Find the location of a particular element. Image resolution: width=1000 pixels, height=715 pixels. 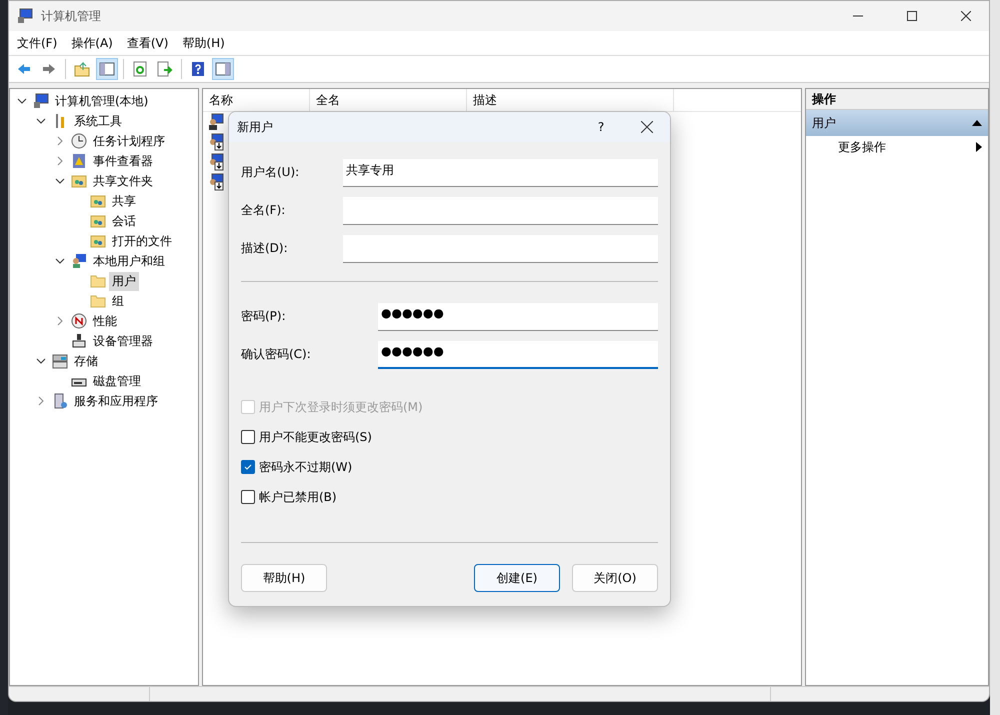

console-tree-icon is located at coordinates (107, 69).